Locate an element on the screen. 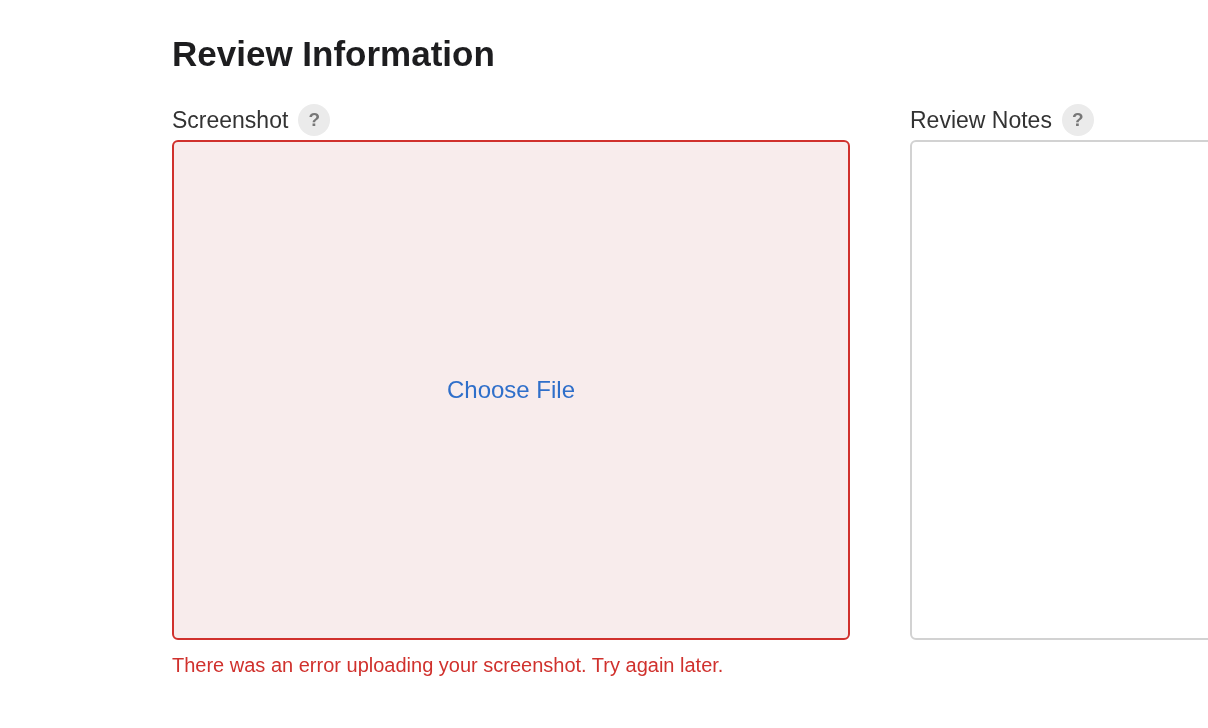 The width and height of the screenshot is (1208, 728). error-message: There was an error uploading your screenshot. Try again later. is located at coordinates (448, 665).